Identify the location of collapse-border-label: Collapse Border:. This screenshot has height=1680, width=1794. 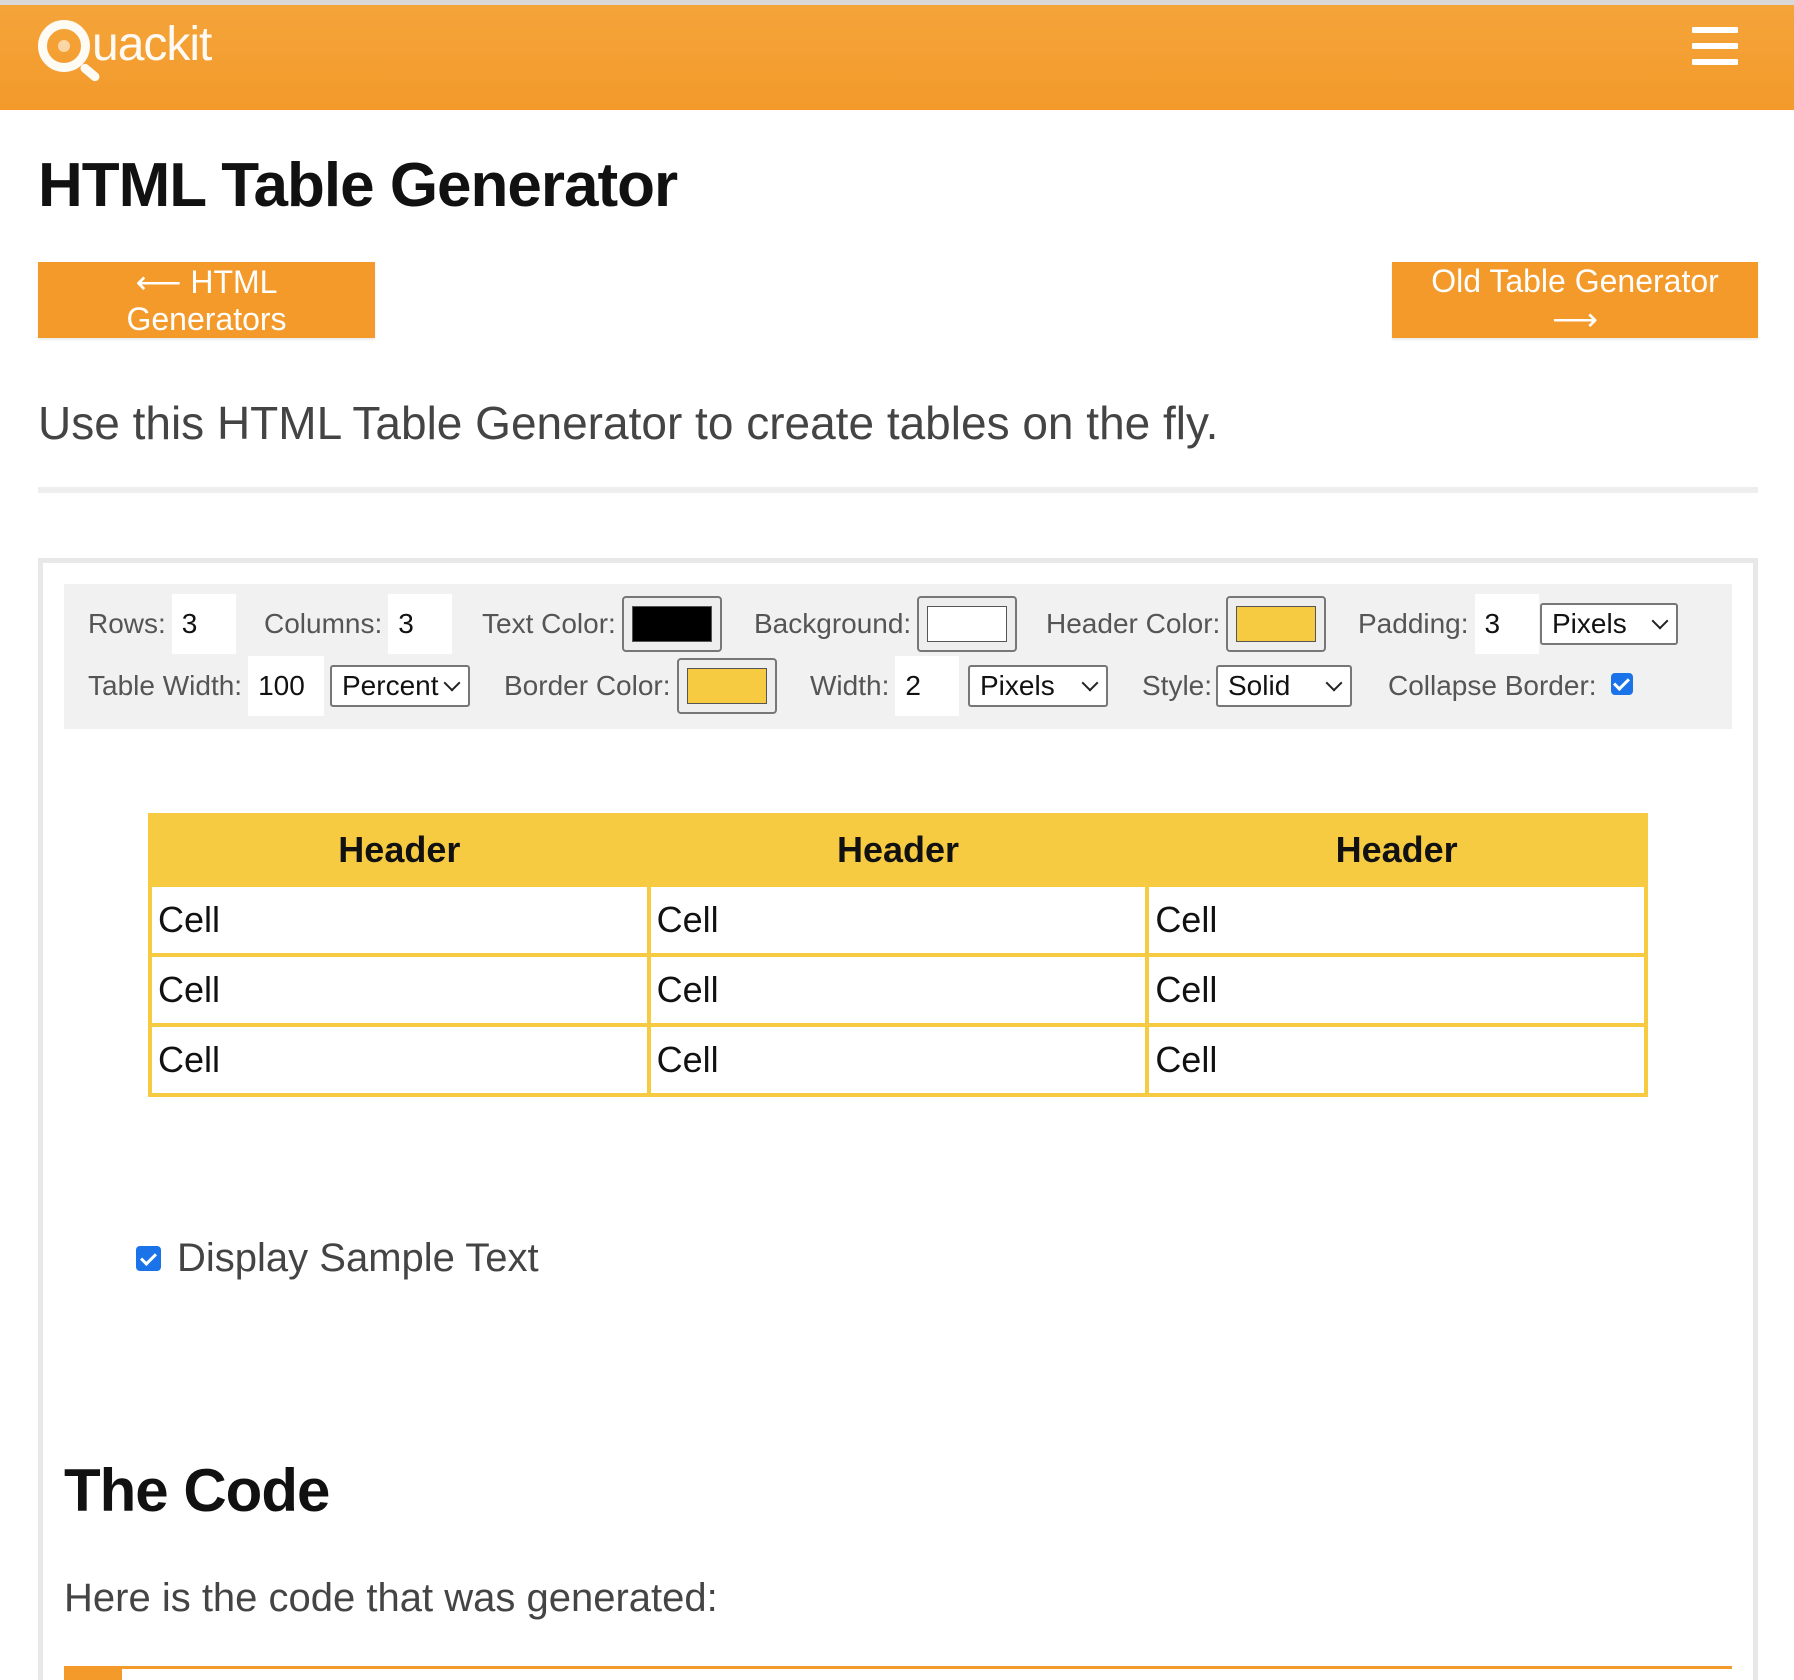
(1492, 685).